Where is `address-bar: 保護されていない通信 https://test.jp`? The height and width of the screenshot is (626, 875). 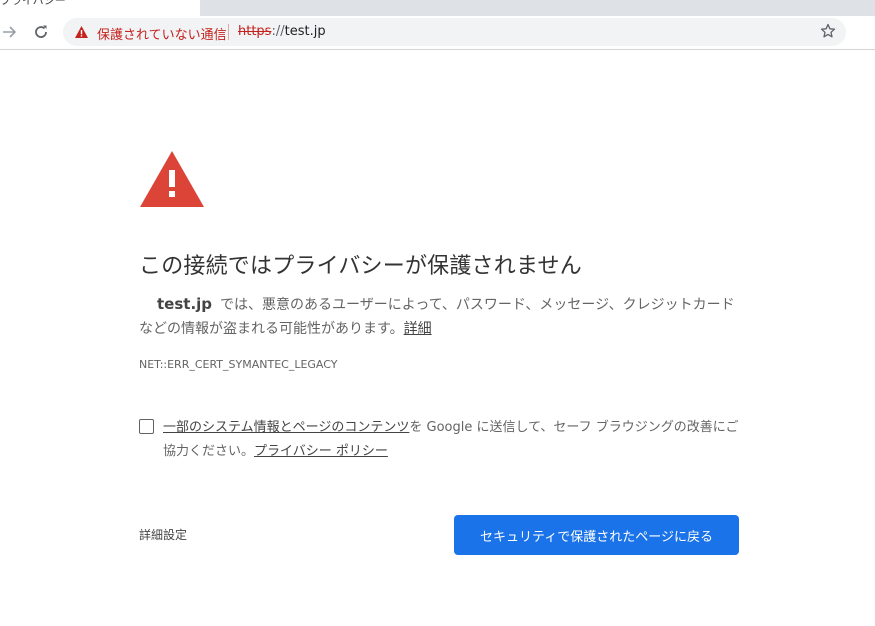 address-bar: 保護されていない通信 https://test.jp is located at coordinates (454, 32).